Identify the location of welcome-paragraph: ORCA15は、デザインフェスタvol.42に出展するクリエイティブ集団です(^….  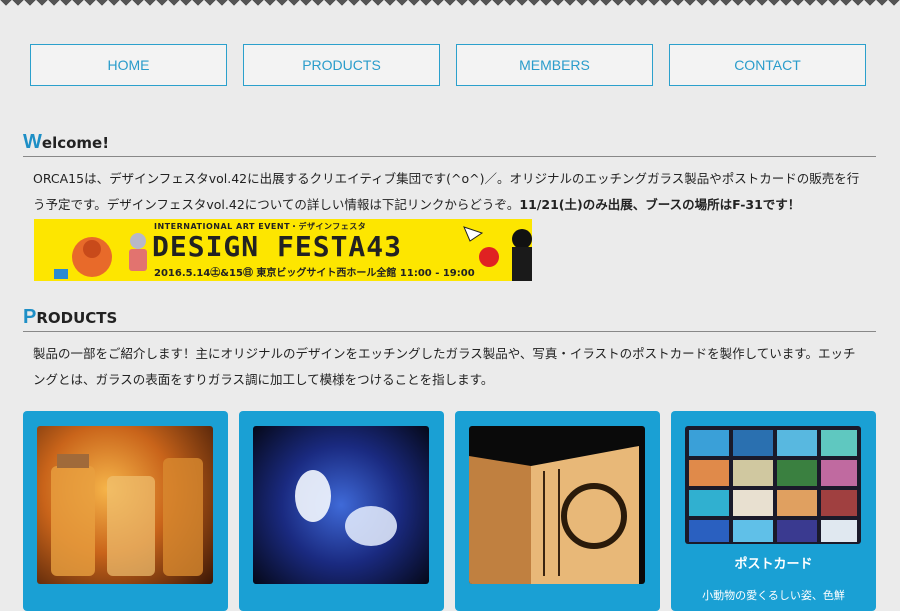
(448, 192).